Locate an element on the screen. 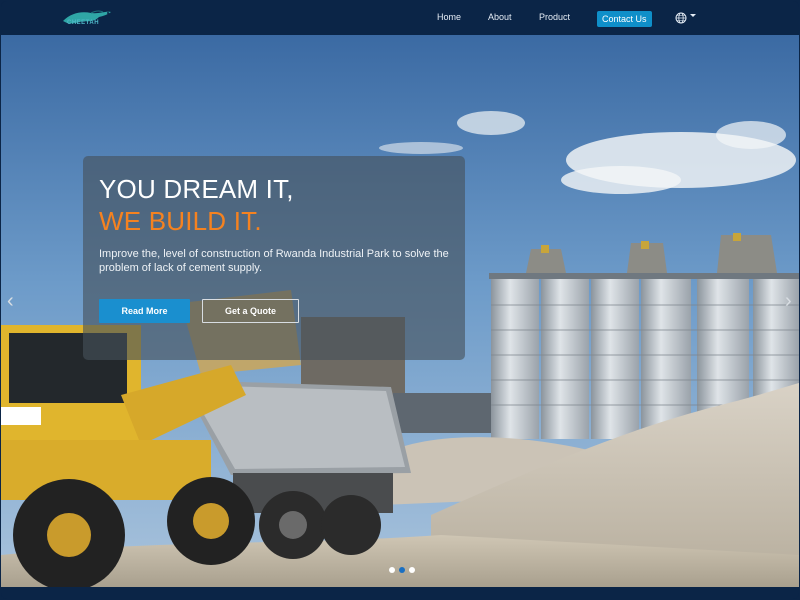 The height and width of the screenshot is (600, 800). chevron-right-icon: › is located at coordinates (788, 301).